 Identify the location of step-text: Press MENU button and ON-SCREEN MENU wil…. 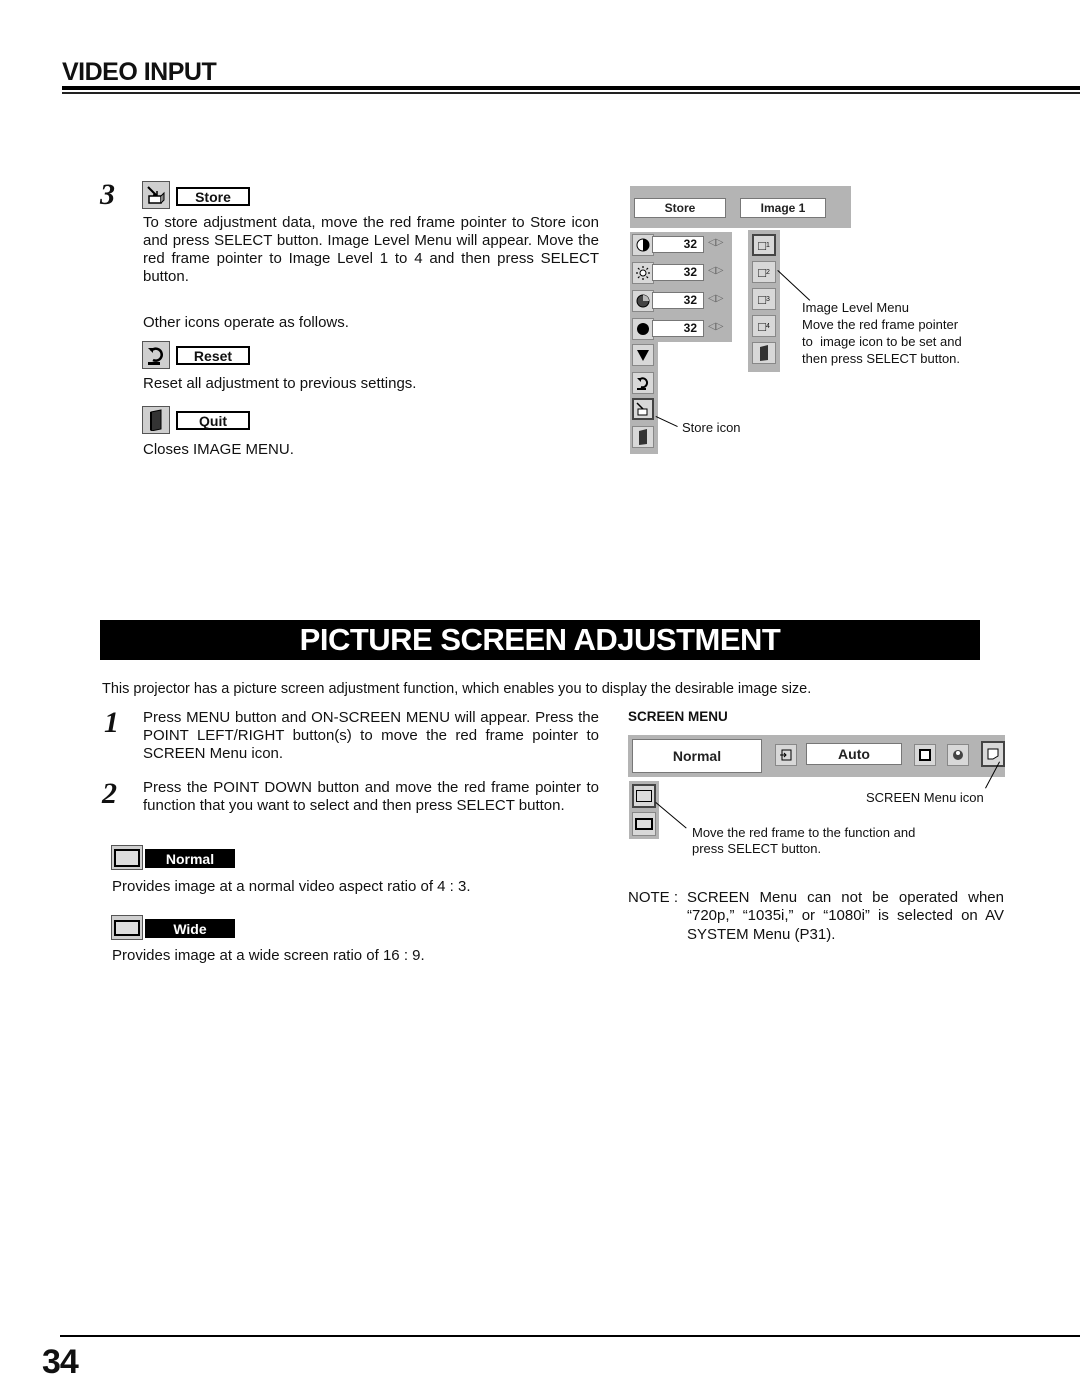
(371, 735).